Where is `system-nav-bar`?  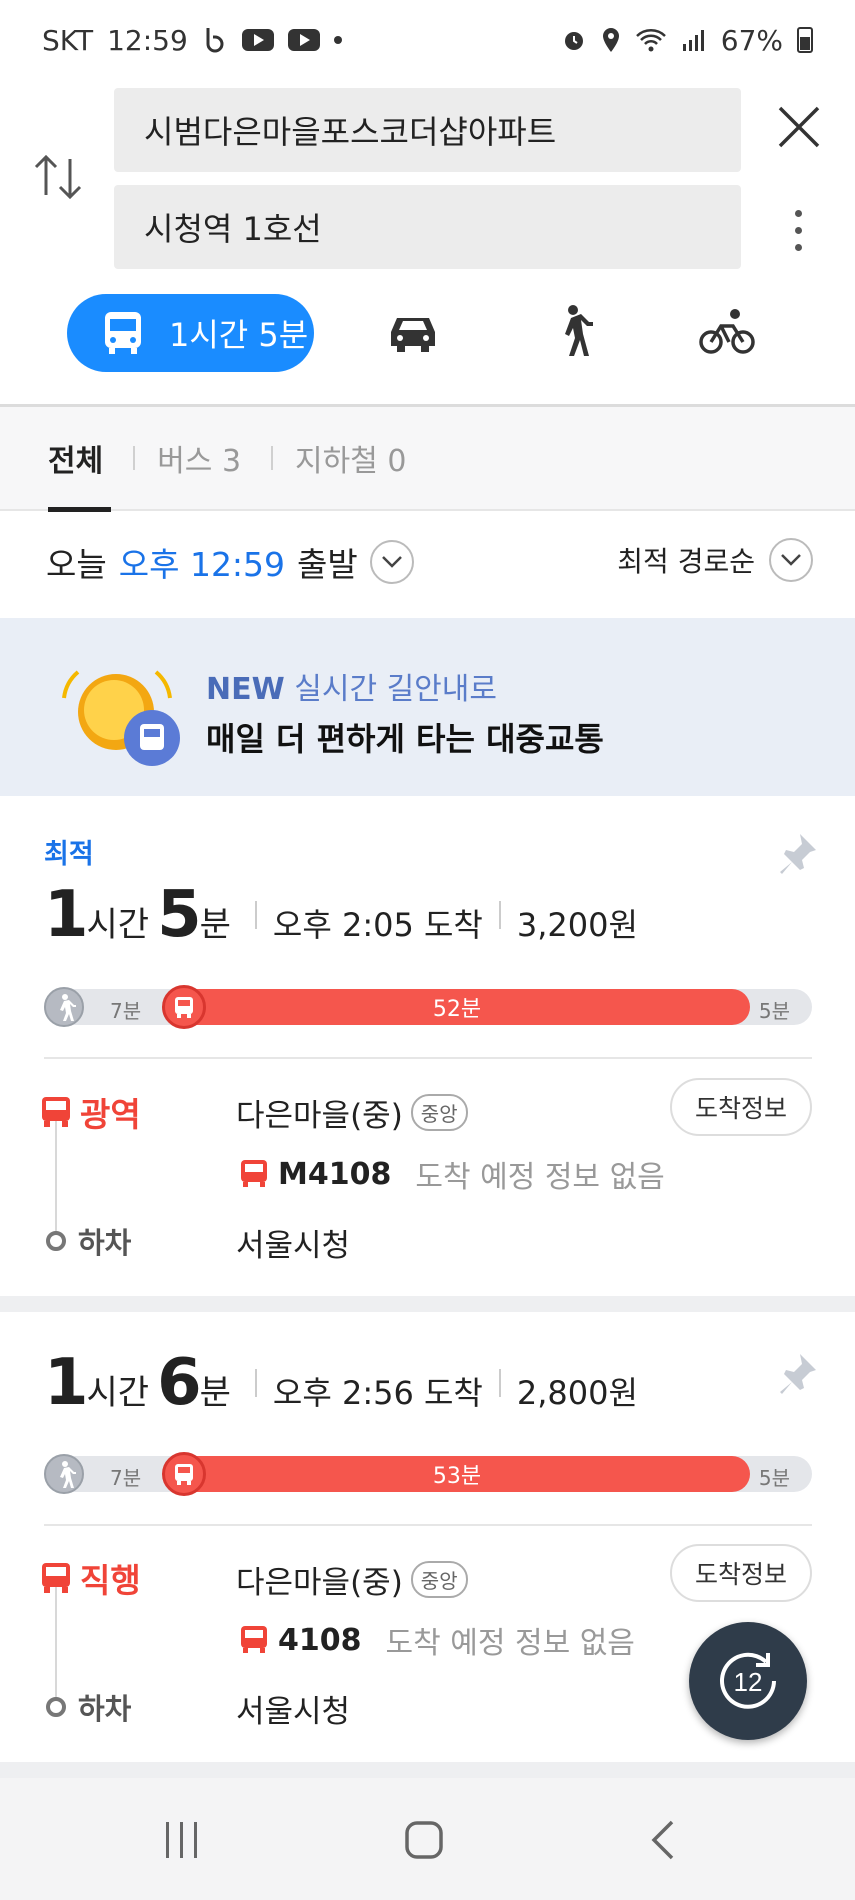
system-nav-bar is located at coordinates (427, 1839).